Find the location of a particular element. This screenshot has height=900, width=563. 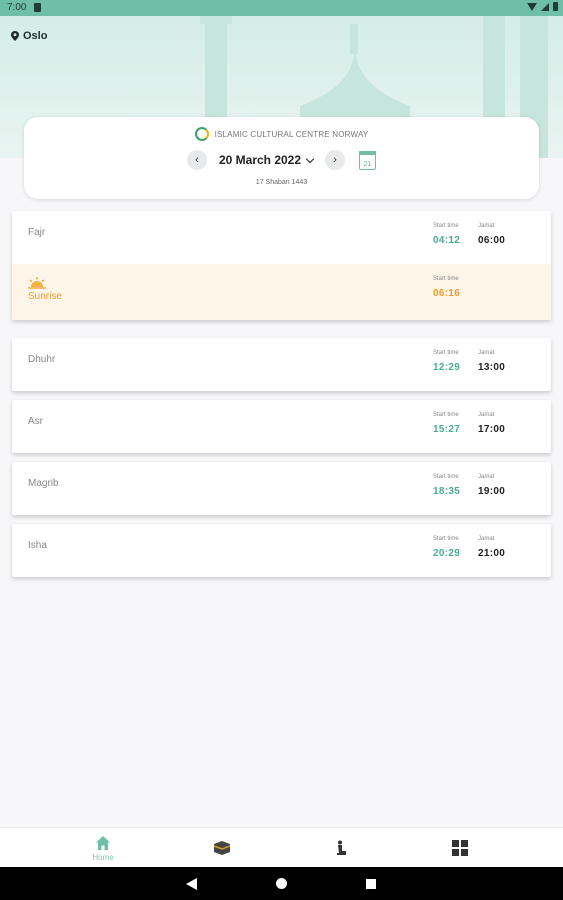

date-label: 20 March 2022 is located at coordinates (260, 160).